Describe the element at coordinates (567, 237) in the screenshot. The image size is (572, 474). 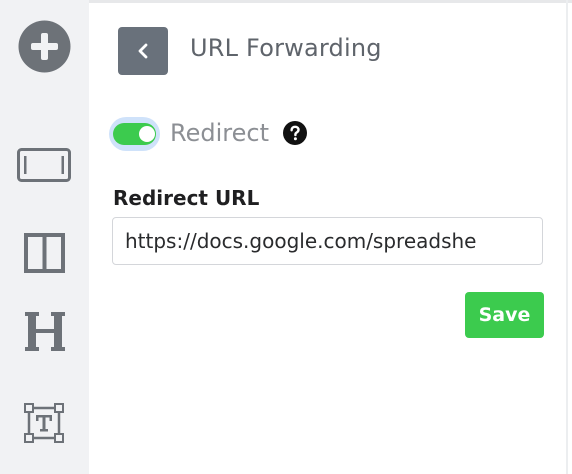
I see `panel-divider` at that location.